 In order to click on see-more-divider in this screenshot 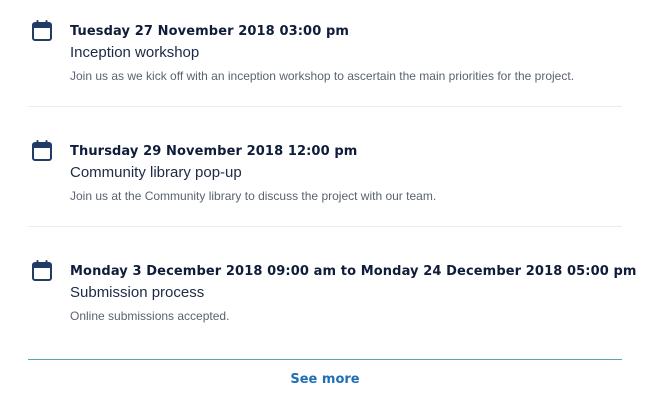, I will do `click(325, 359)`.